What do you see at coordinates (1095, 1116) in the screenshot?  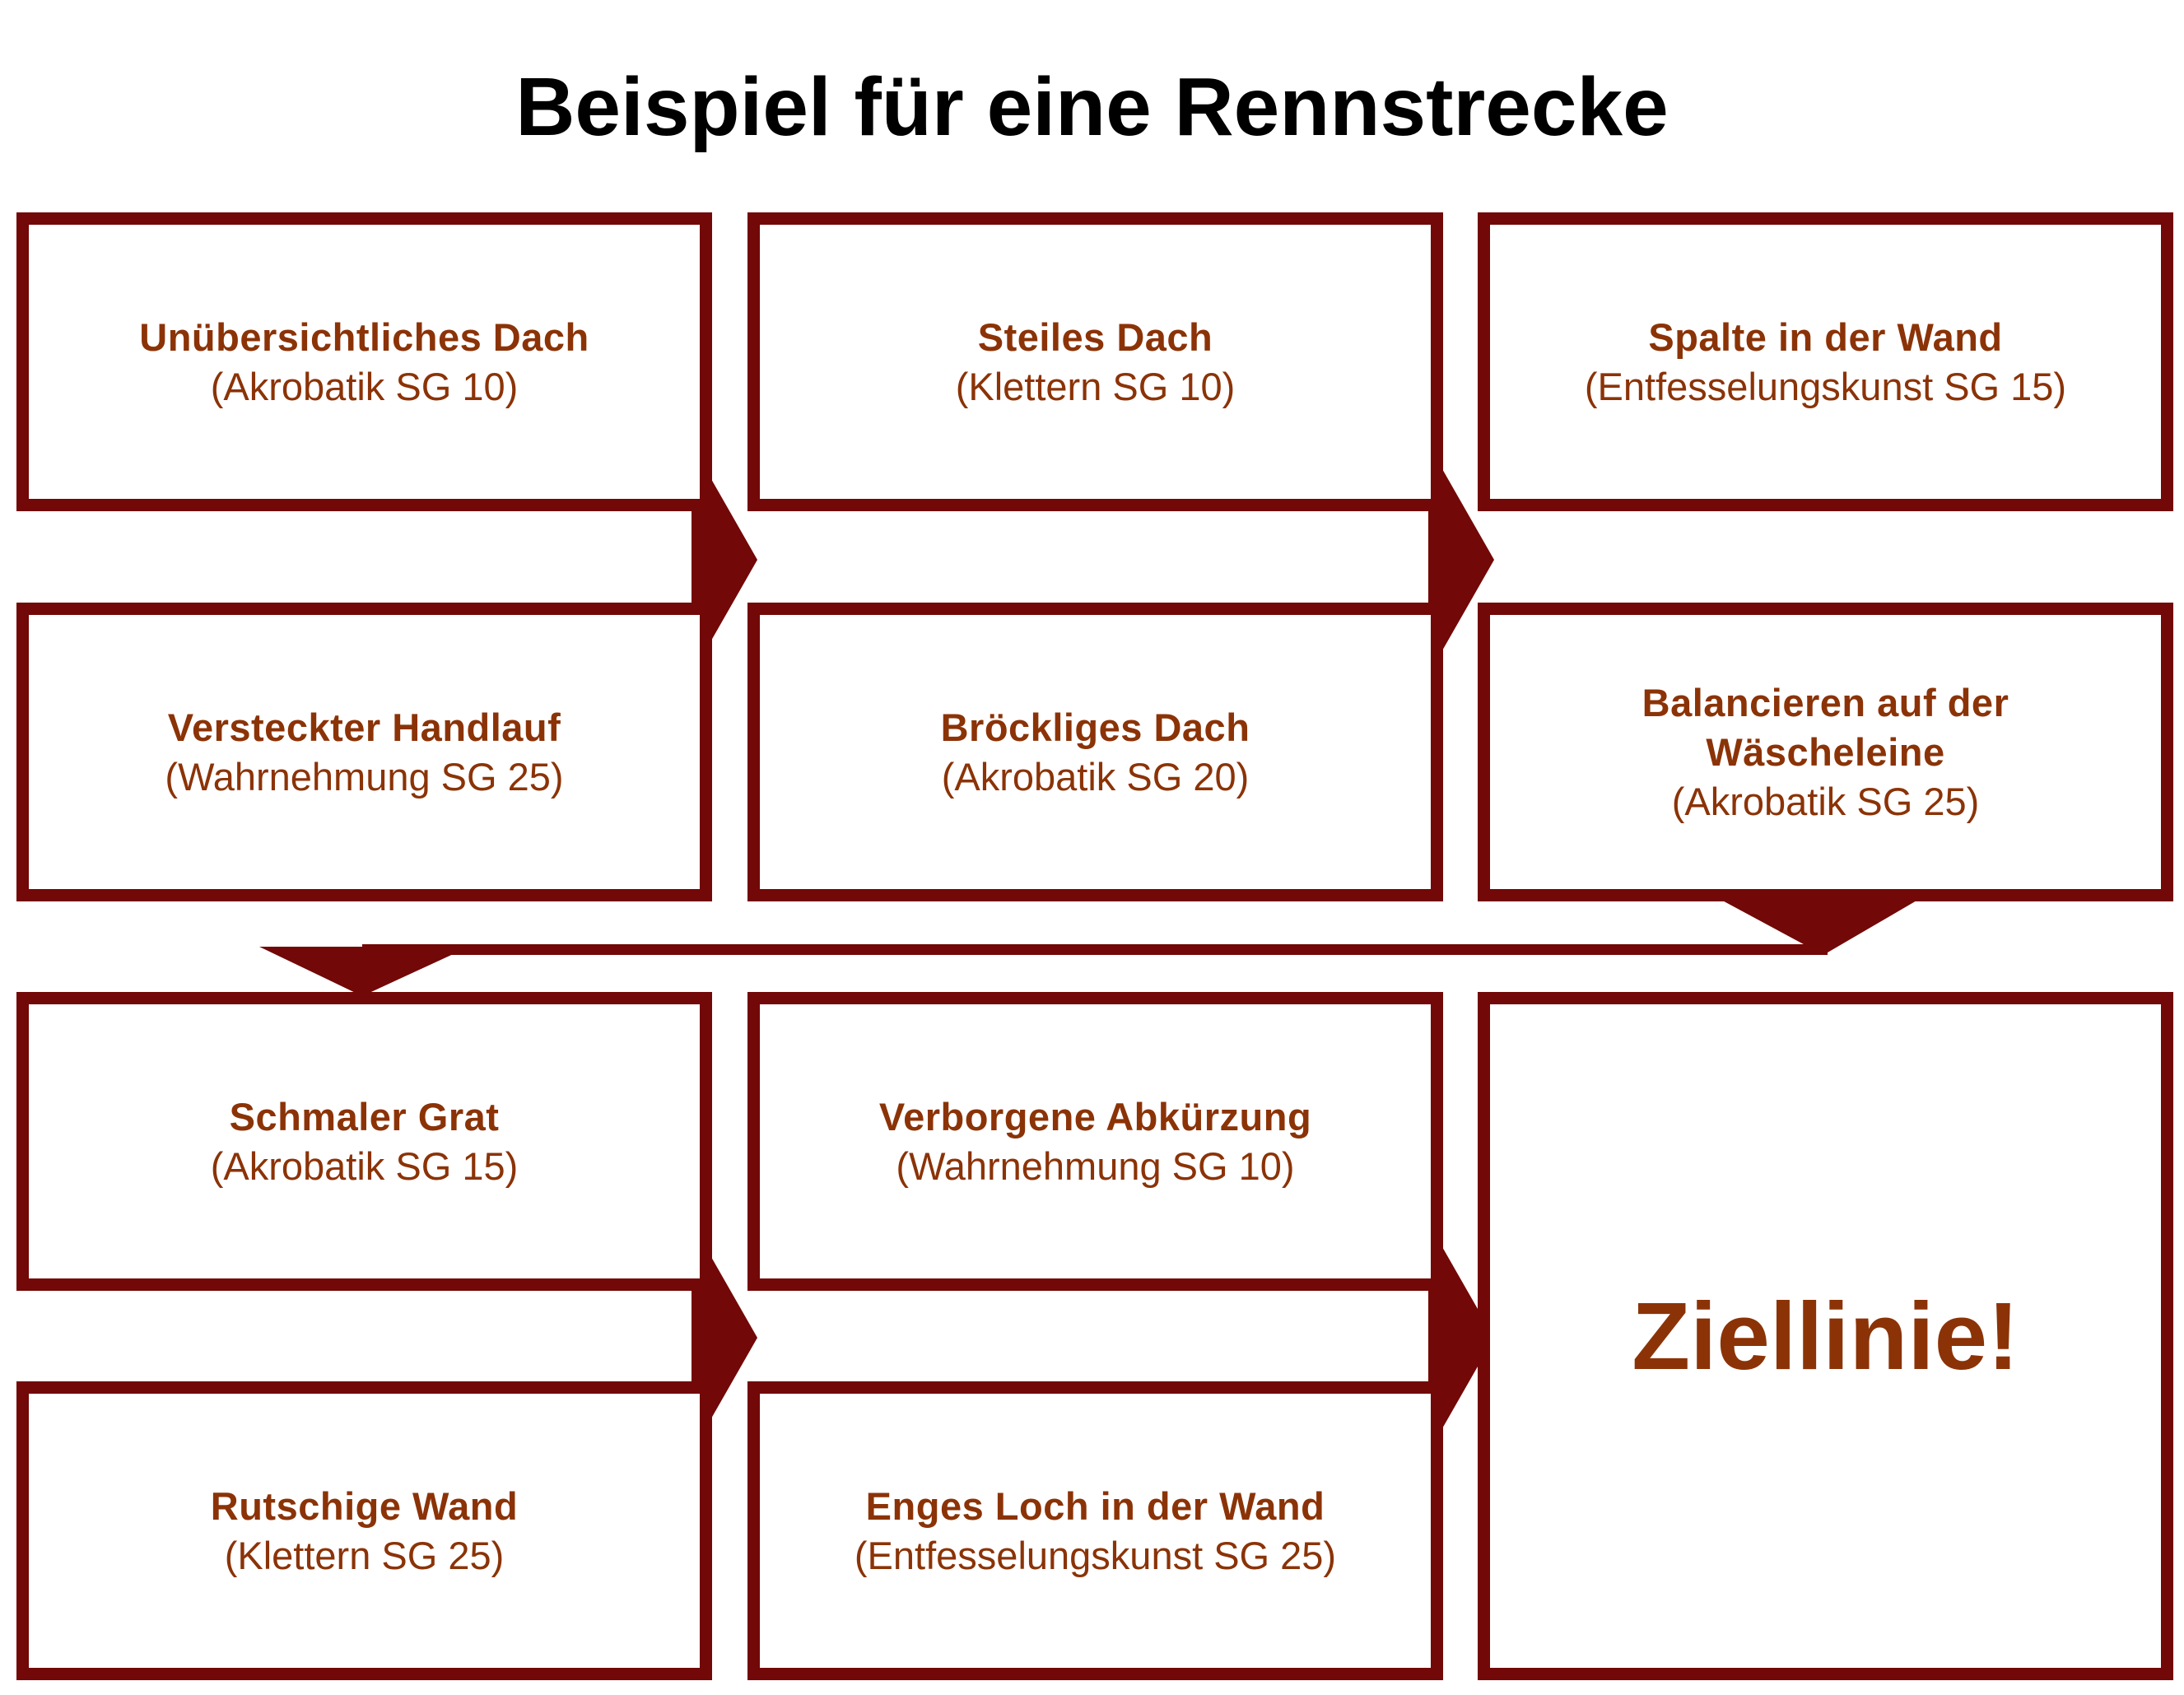 I see `step-name: Verborgene Abkürzung` at bounding box center [1095, 1116].